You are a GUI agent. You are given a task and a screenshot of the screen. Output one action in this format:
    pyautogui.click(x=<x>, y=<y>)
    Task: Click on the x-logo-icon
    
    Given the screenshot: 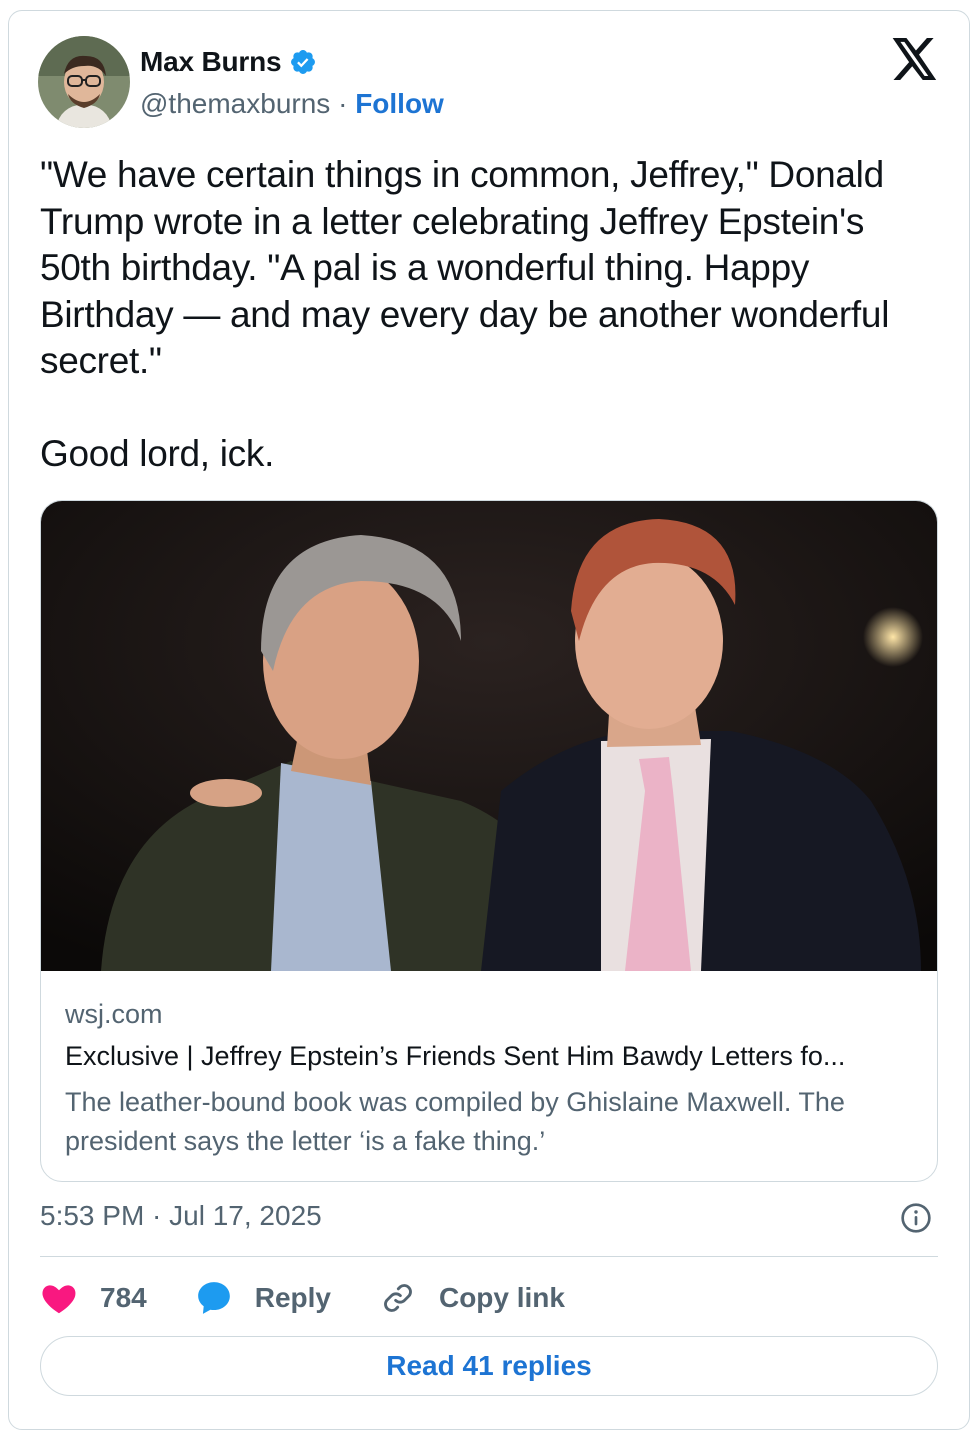 What is the action you would take?
    pyautogui.click(x=915, y=59)
    